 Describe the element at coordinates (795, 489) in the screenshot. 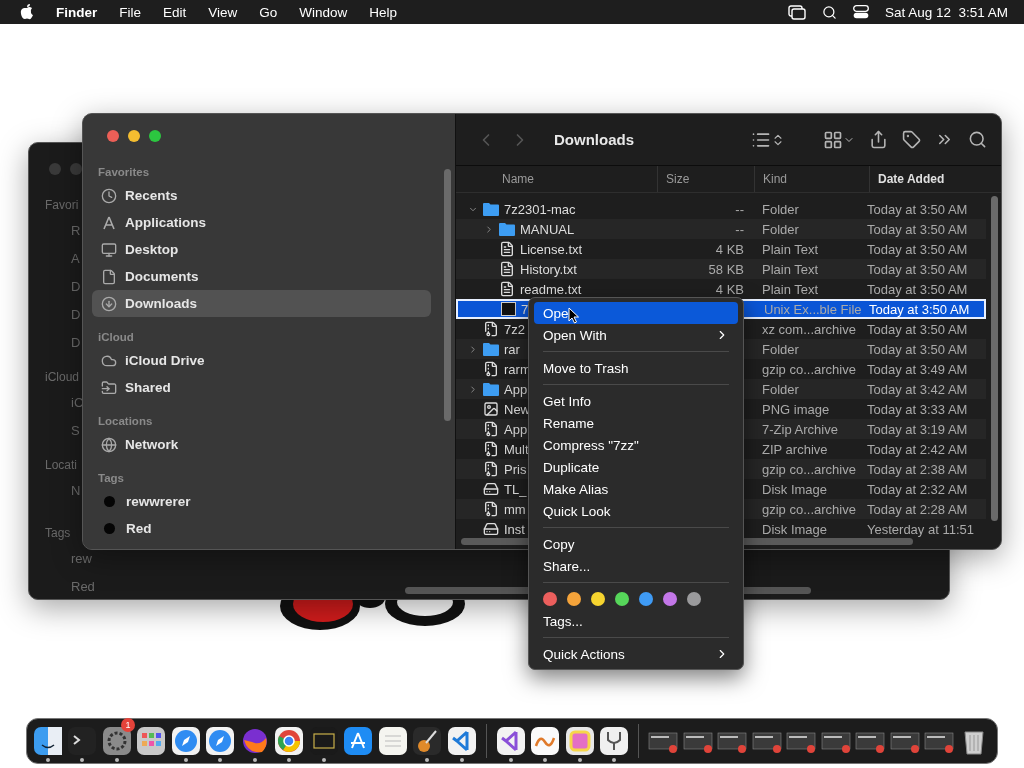

I see `file-kind: Disk Image` at that location.